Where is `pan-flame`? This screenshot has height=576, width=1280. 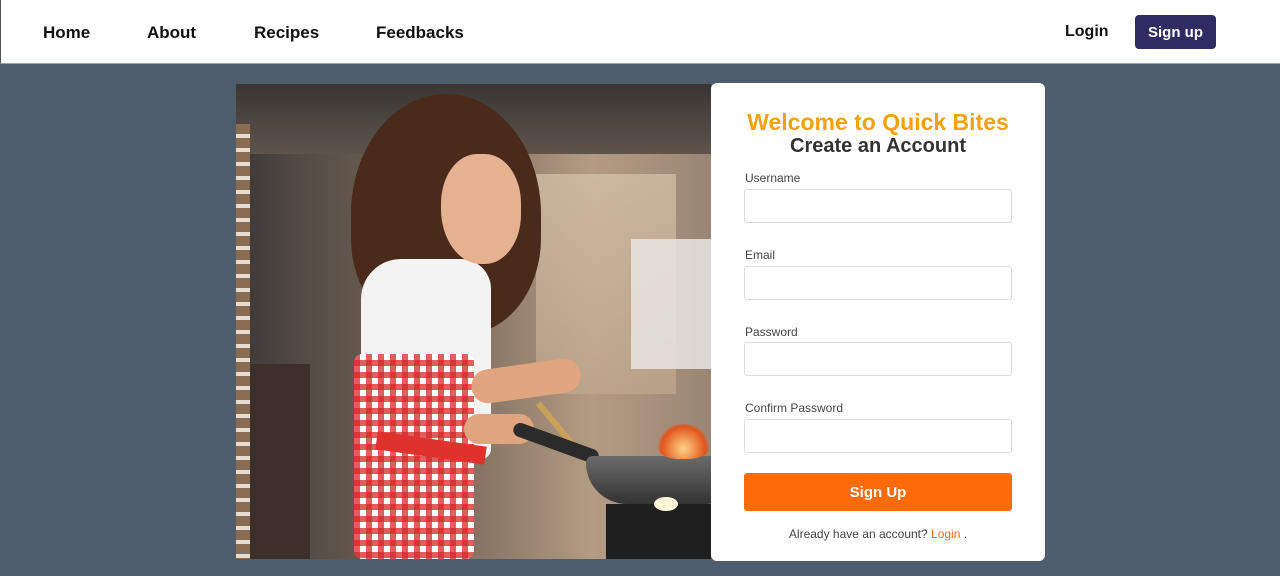 pan-flame is located at coordinates (683, 441).